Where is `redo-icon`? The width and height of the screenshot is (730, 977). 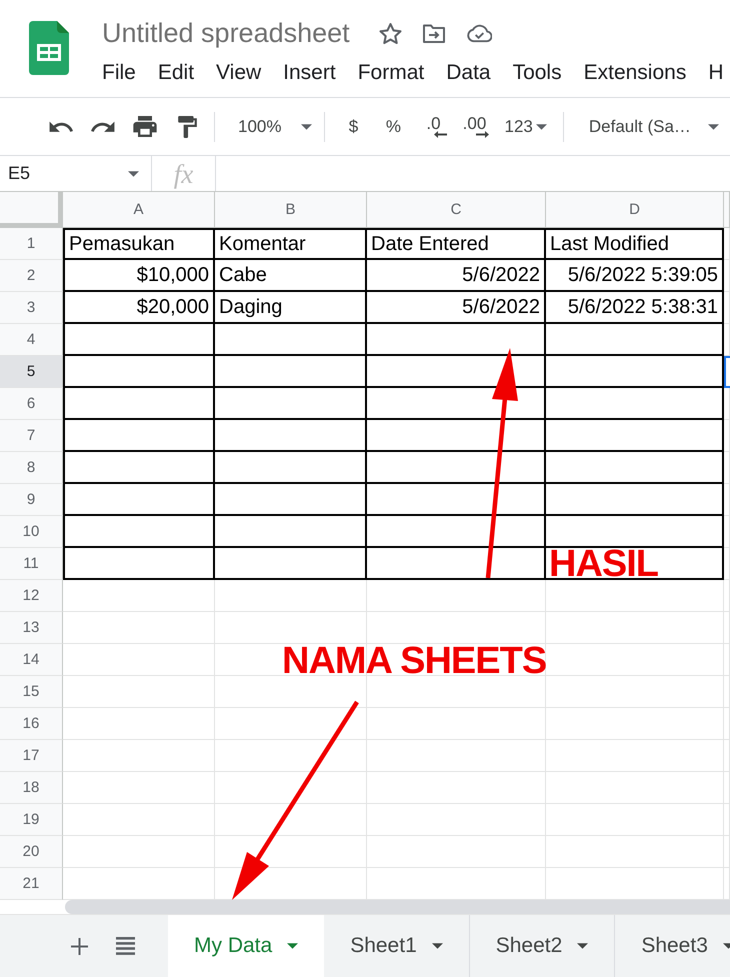
redo-icon is located at coordinates (103, 126).